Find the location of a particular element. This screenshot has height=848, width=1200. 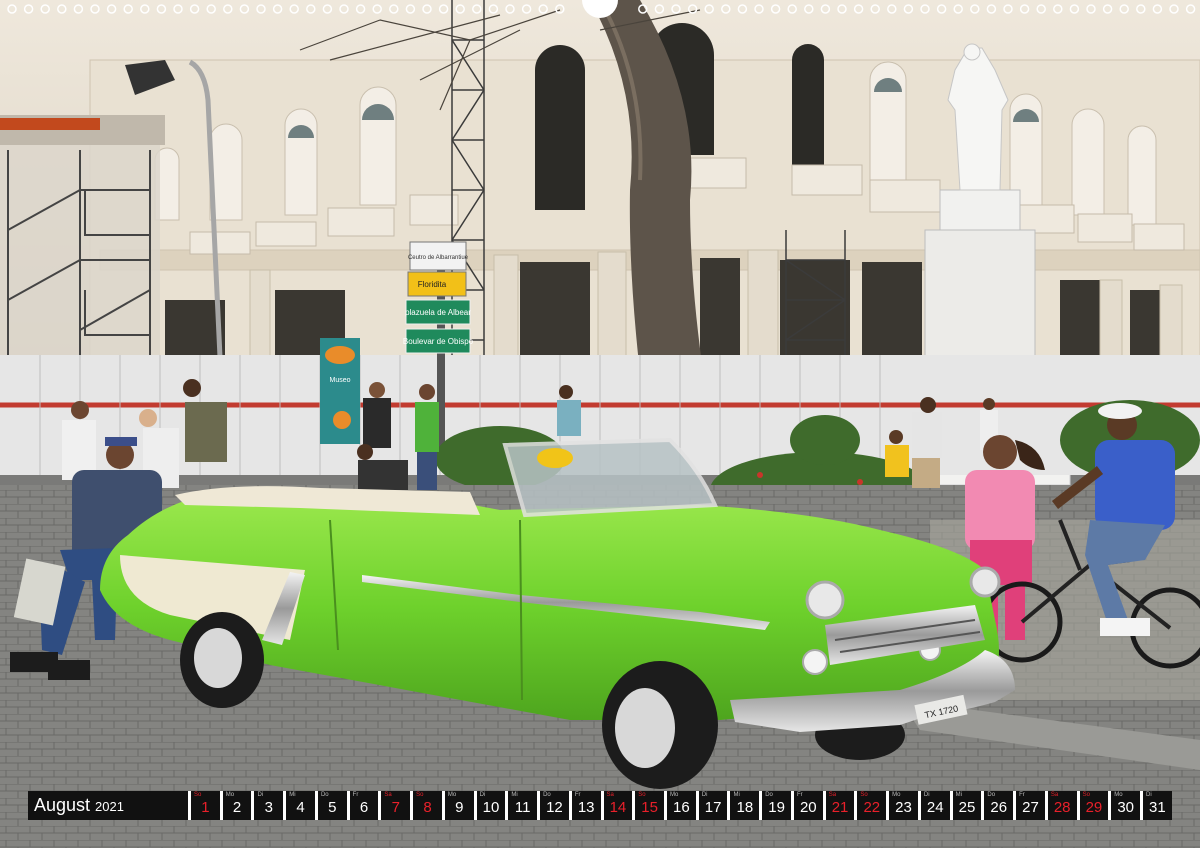

day-cell: Do 26 is located at coordinates (999, 805).